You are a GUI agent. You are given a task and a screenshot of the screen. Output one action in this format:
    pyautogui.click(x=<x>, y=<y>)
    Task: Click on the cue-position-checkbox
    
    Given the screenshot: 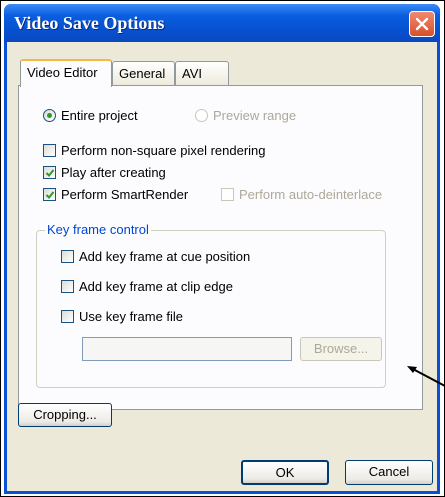 What is the action you would take?
    pyautogui.click(x=67, y=256)
    